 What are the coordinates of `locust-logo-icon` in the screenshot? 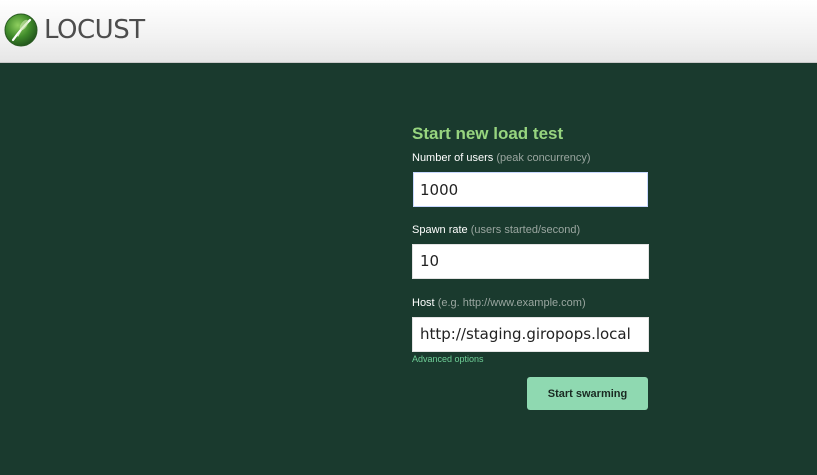 It's located at (21, 30).